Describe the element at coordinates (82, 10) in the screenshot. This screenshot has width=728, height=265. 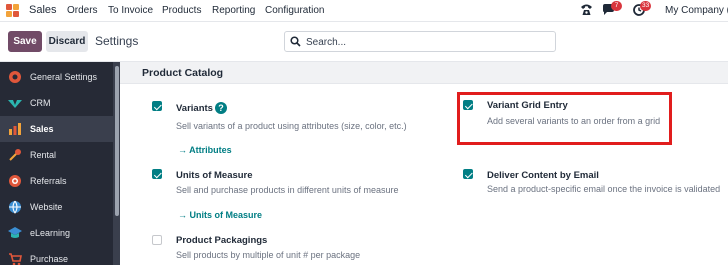
I see `menu-orders: Orders` at that location.